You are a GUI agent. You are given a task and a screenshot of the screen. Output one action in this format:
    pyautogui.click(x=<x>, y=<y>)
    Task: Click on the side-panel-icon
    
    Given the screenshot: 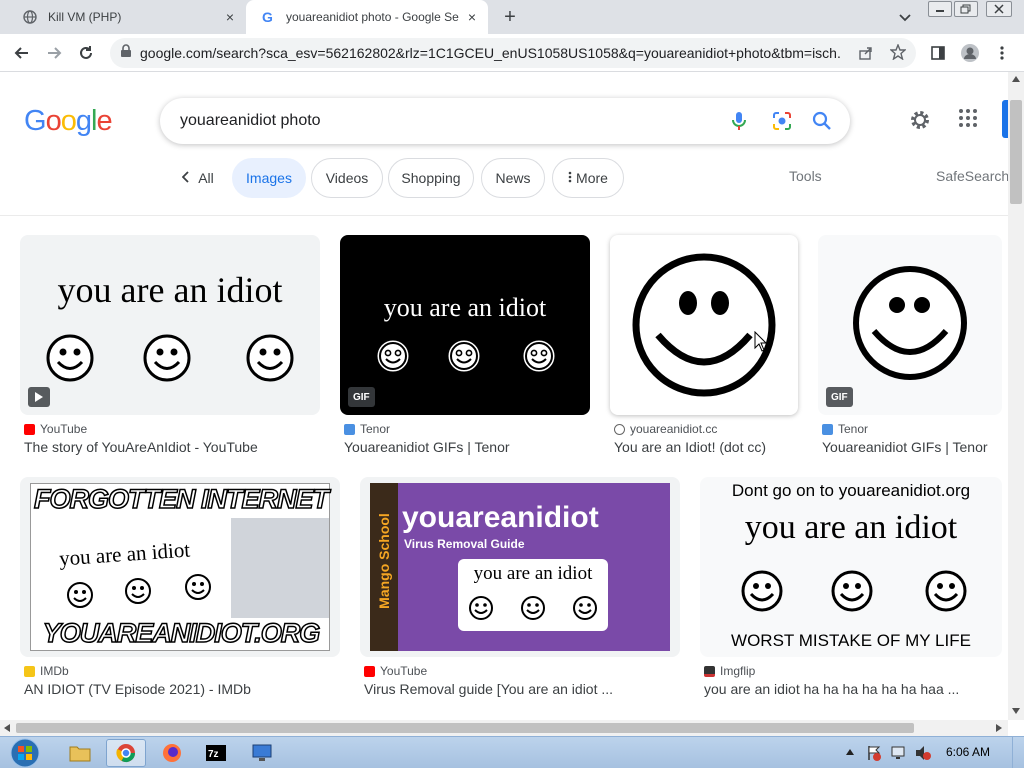 What is the action you would take?
    pyautogui.click(x=938, y=53)
    